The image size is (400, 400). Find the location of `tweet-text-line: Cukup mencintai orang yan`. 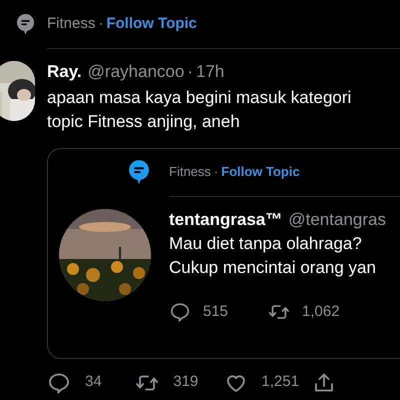

tweet-text-line: Cukup mencintai orang yan is located at coordinates (273, 268).